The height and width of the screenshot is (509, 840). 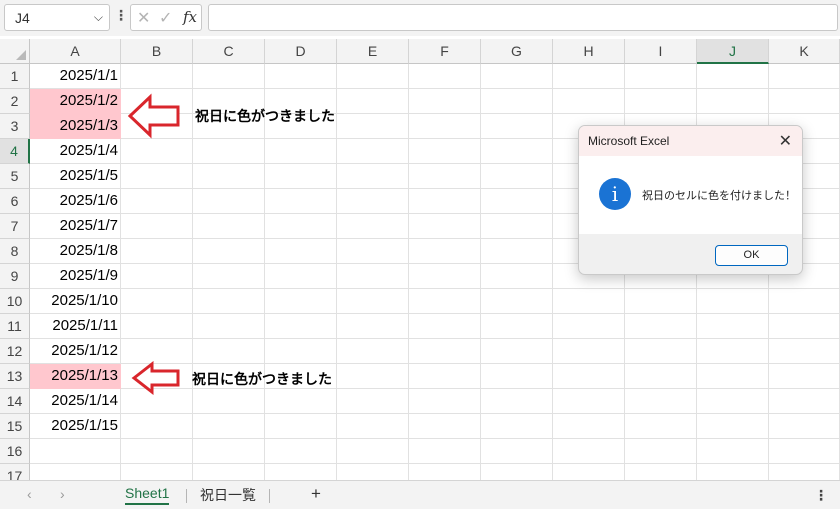 What do you see at coordinates (229, 51) in the screenshot?
I see `column-header-c: C` at bounding box center [229, 51].